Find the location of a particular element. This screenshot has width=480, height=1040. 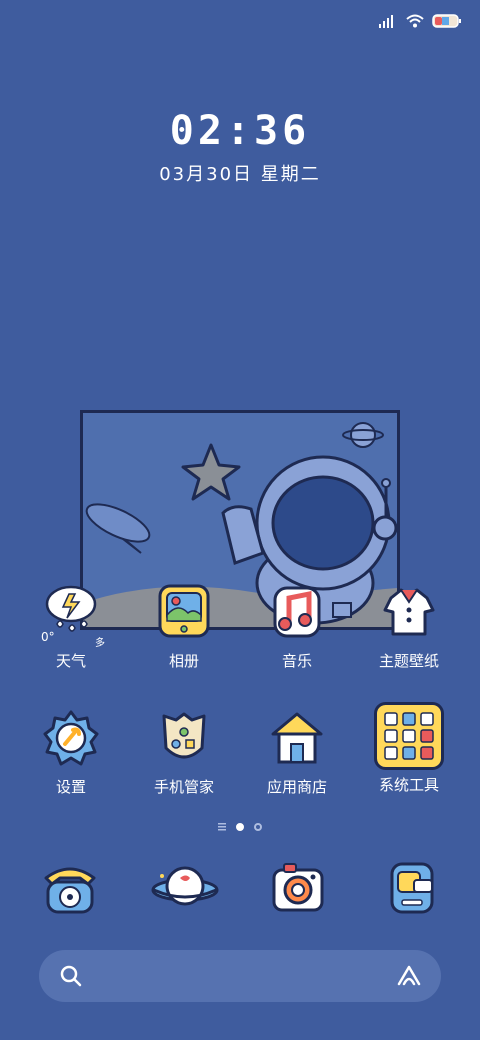

page-dot-active is located at coordinates (240, 827).